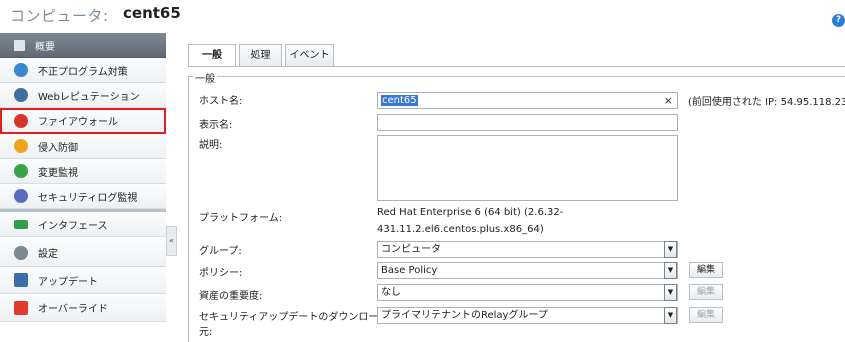 The height and width of the screenshot is (342, 845). I want to click on display-name-input, so click(527, 122).